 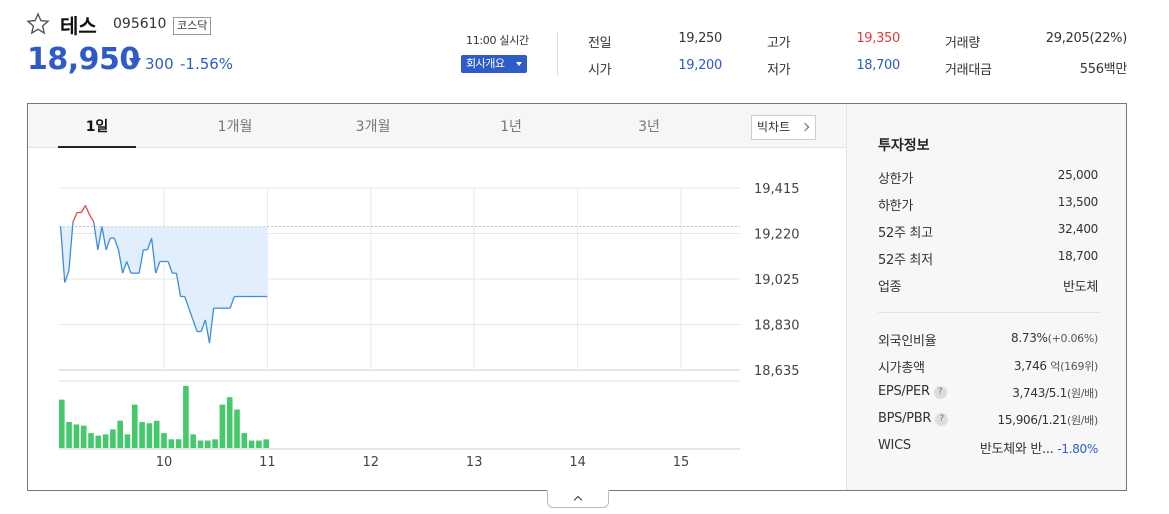 I want to click on x-tick-label: 10, so click(x=164, y=462).